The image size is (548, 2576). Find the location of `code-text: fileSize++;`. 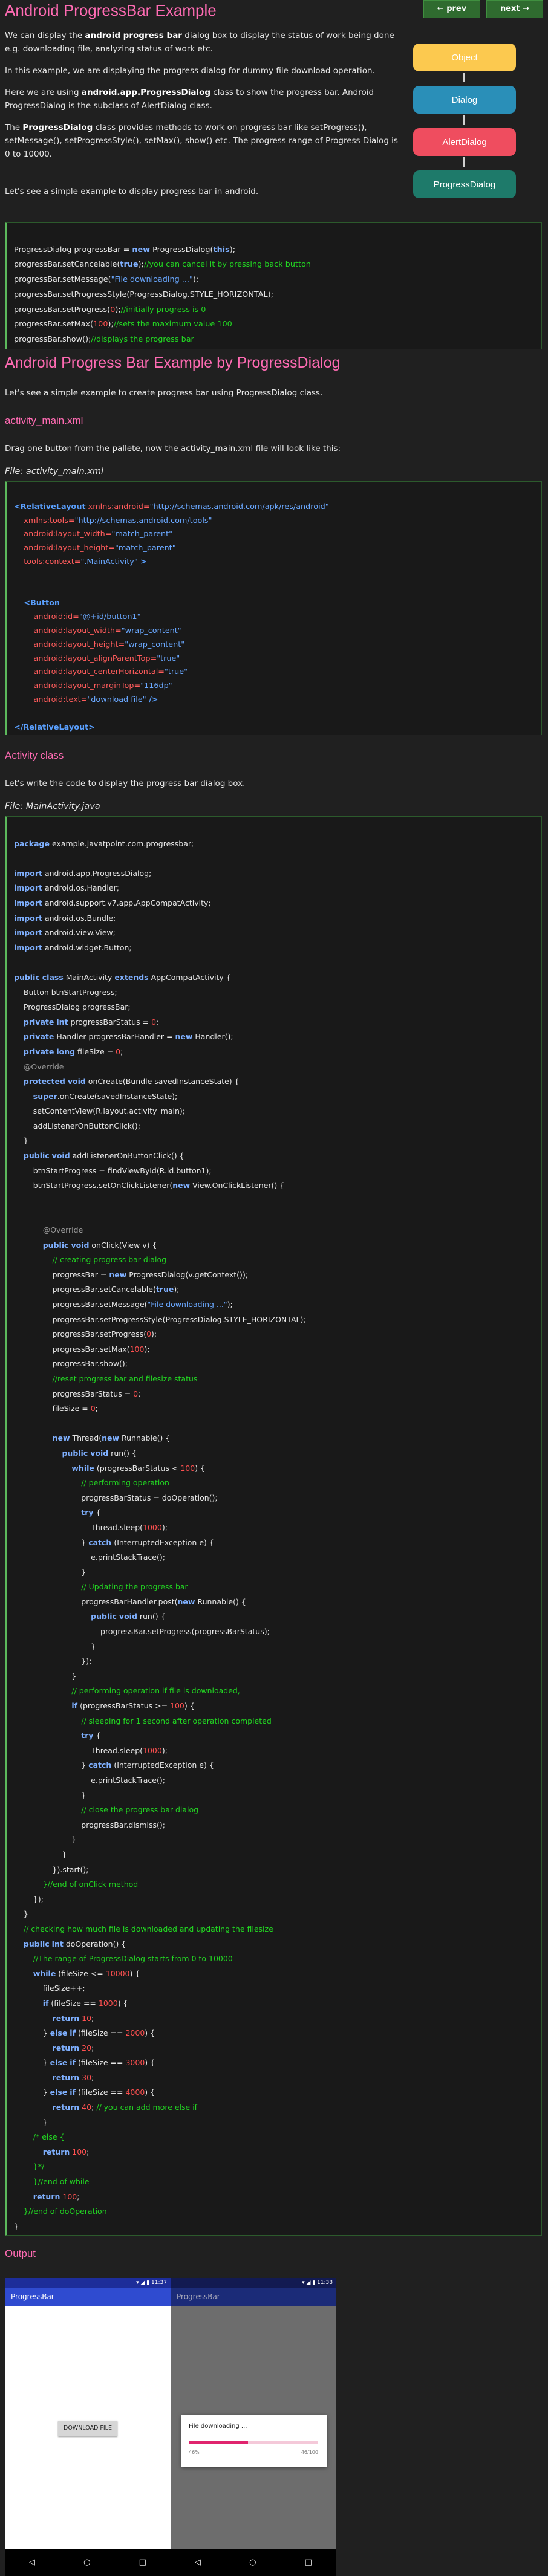

code-text: fileSize++; is located at coordinates (63, 1989).